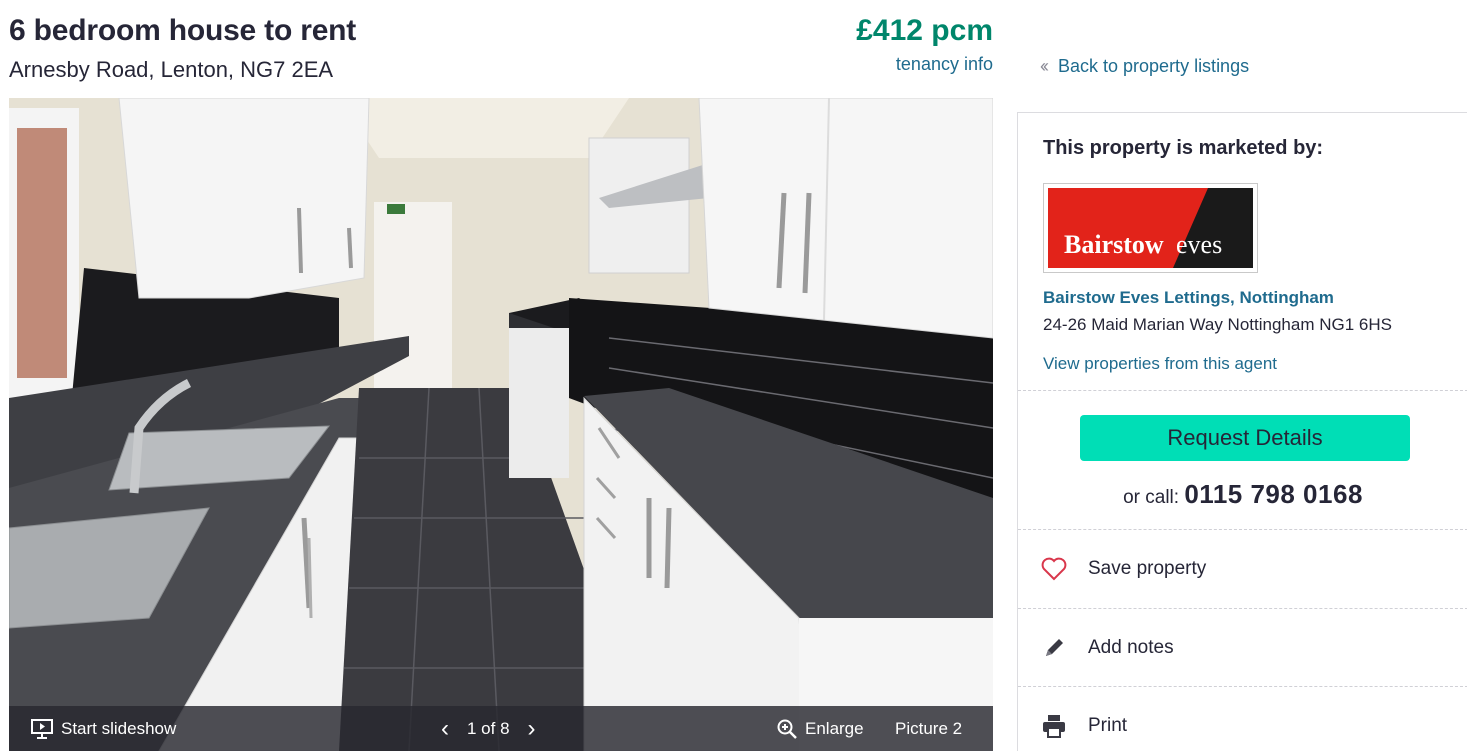 The width and height of the screenshot is (1467, 751). What do you see at coordinates (532, 728) in the screenshot?
I see `chevron-right-icon: ›` at bounding box center [532, 728].